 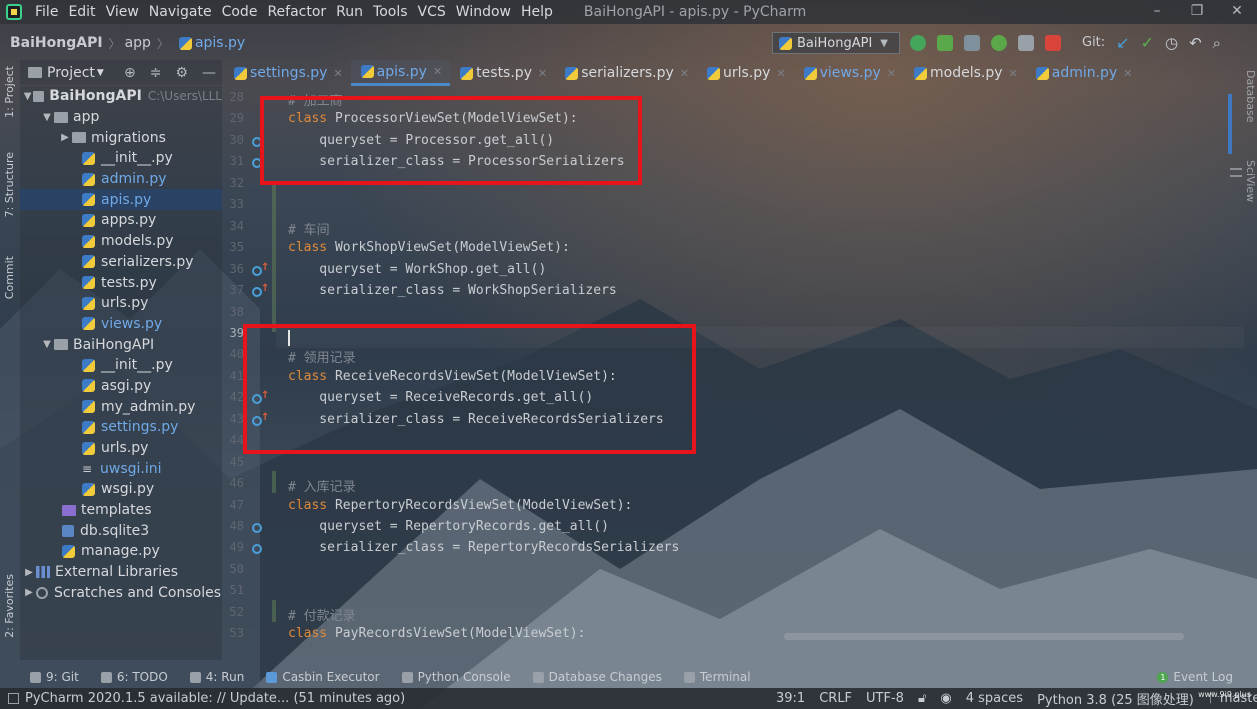 I want to click on tab-urls-py: urls.py ✕, so click(x=745, y=73).